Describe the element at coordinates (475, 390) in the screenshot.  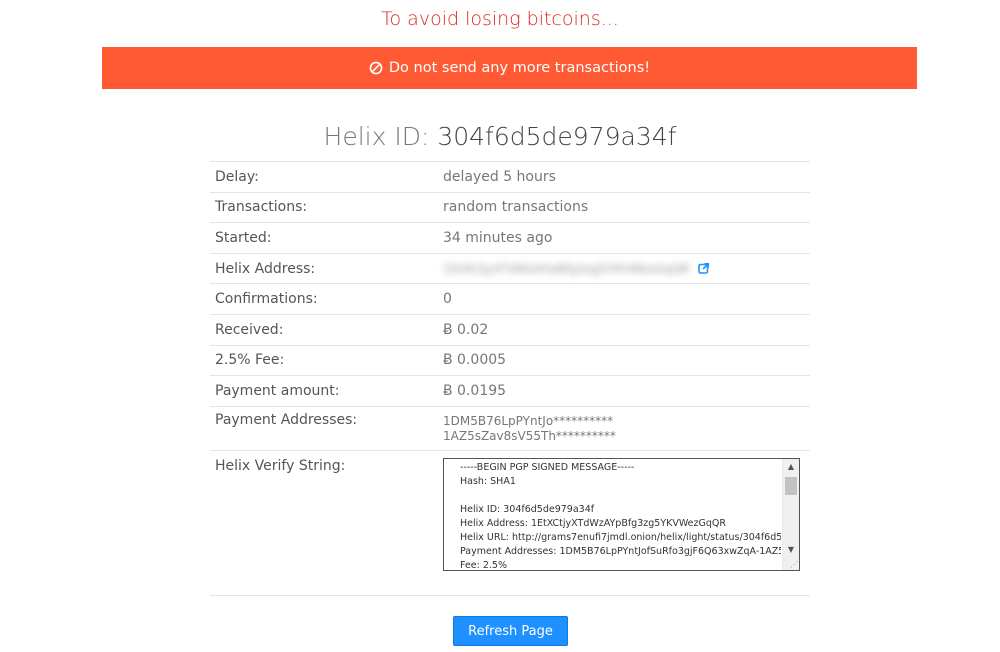
I see `row-value: Ƀ 0.0195` at that location.